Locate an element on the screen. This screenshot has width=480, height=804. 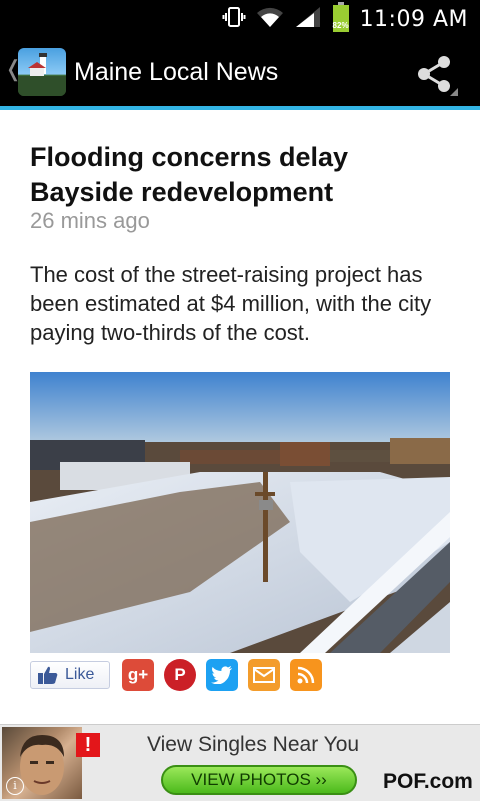
share-button is located at coordinates (436, 74).